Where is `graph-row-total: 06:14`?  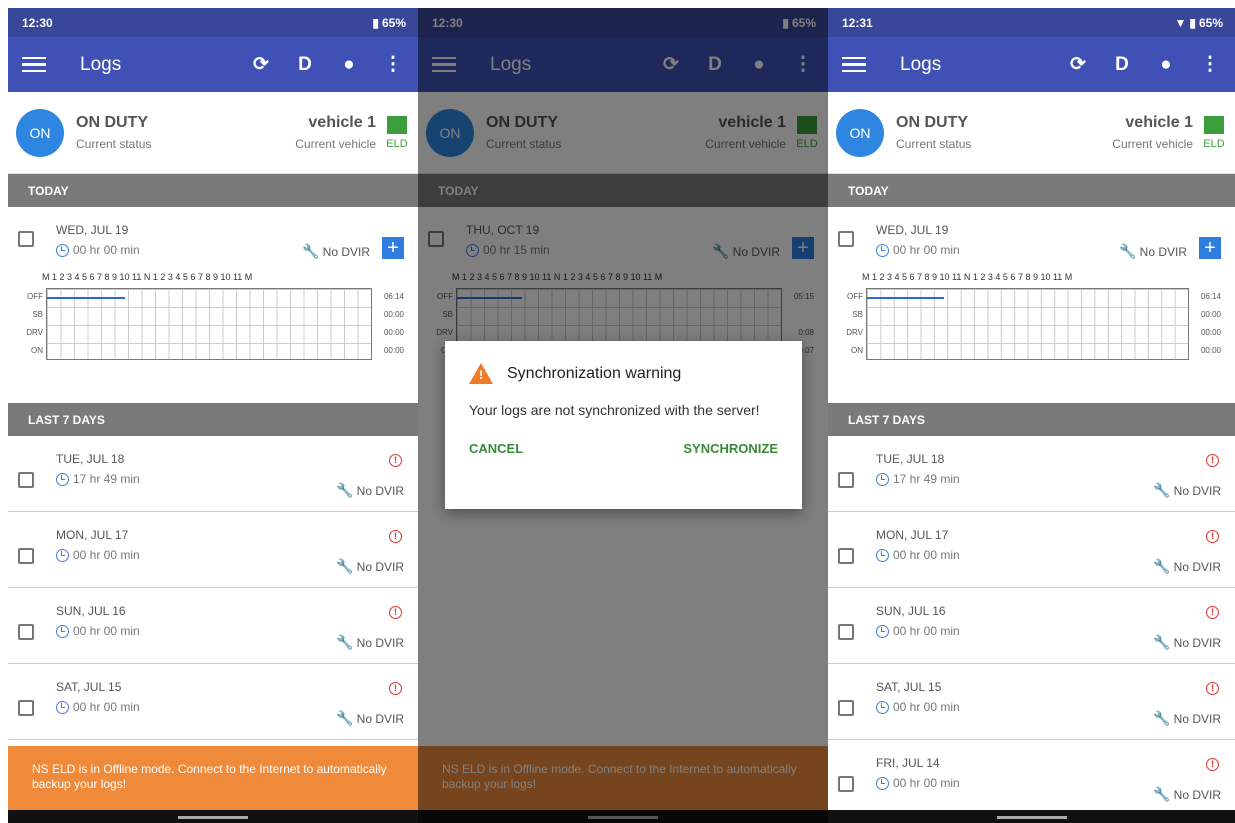 graph-row-total: 06:14 is located at coordinates (1210, 296).